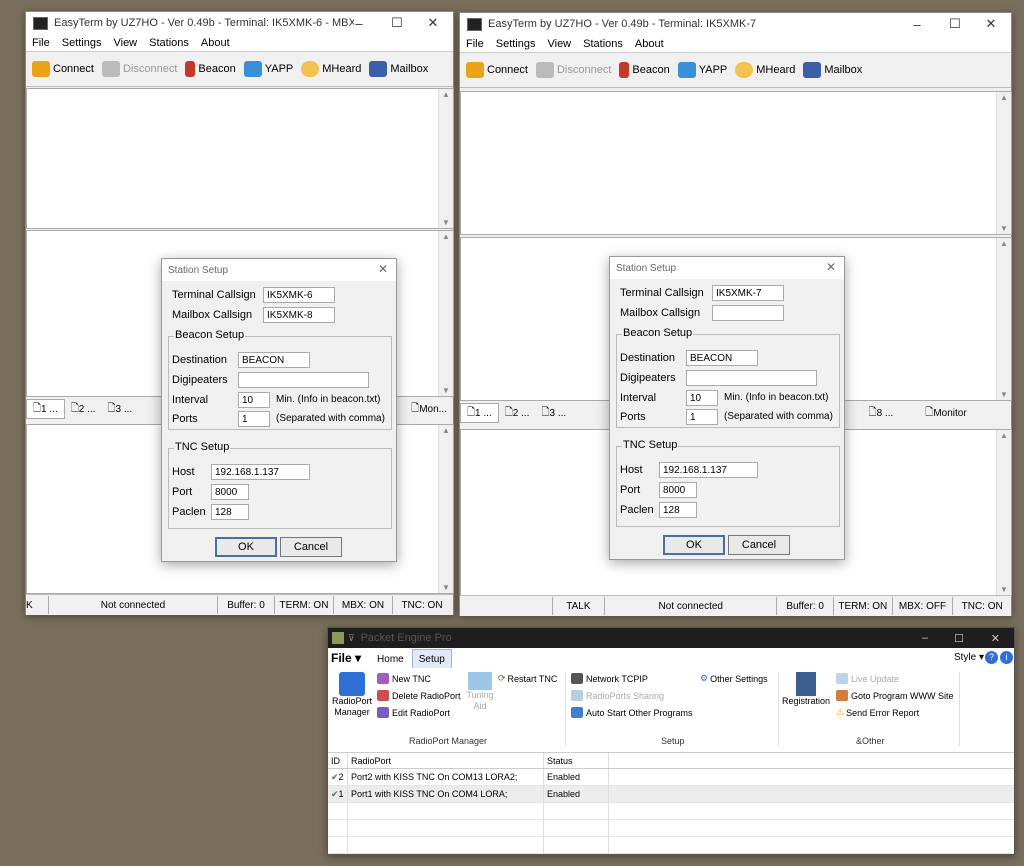  What do you see at coordinates (338, 760) in the screenshot?
I see `header-id: ID` at bounding box center [338, 760].